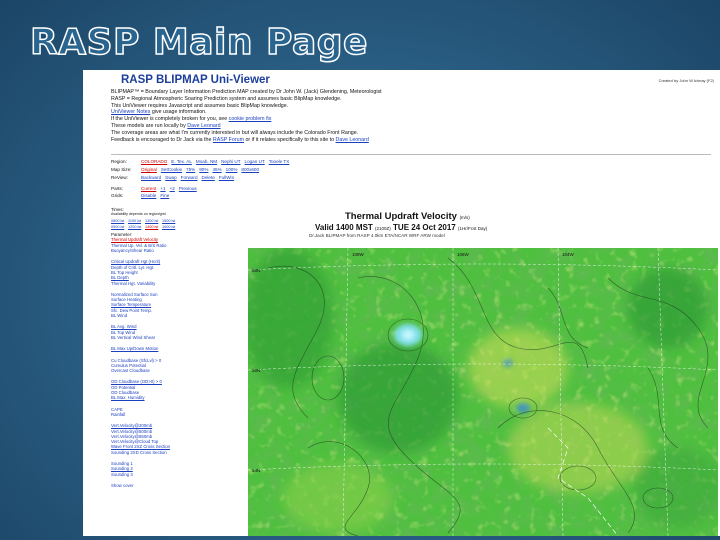 The height and width of the screenshot is (540, 720). I want to click on intro-line: UniViewer Notes give usage information., so click(159, 112).